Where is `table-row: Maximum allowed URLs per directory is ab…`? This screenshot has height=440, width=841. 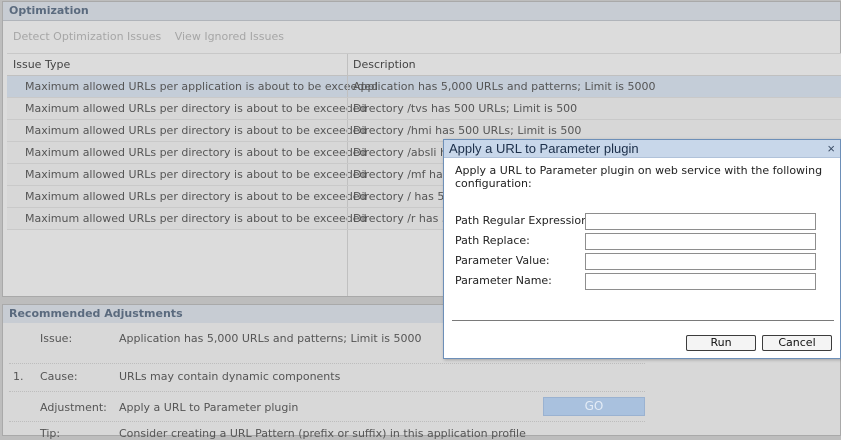
table-row: Maximum allowed URLs per directory is ab… is located at coordinates (424, 109).